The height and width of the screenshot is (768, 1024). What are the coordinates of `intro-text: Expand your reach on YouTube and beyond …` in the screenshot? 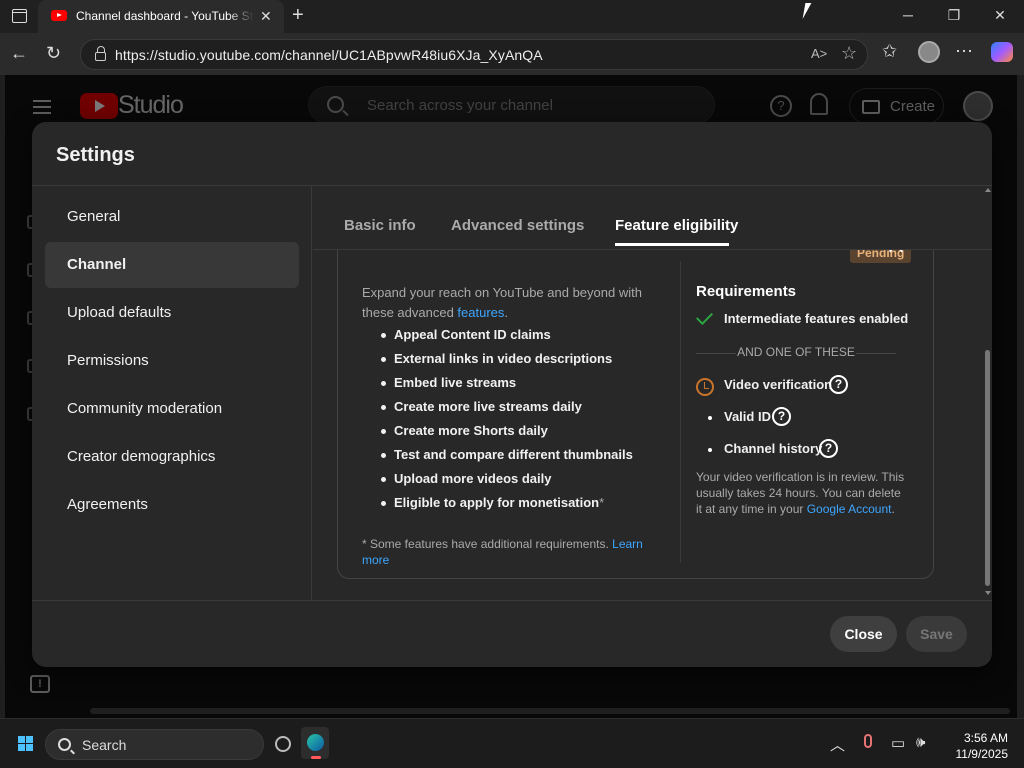 It's located at (512, 303).